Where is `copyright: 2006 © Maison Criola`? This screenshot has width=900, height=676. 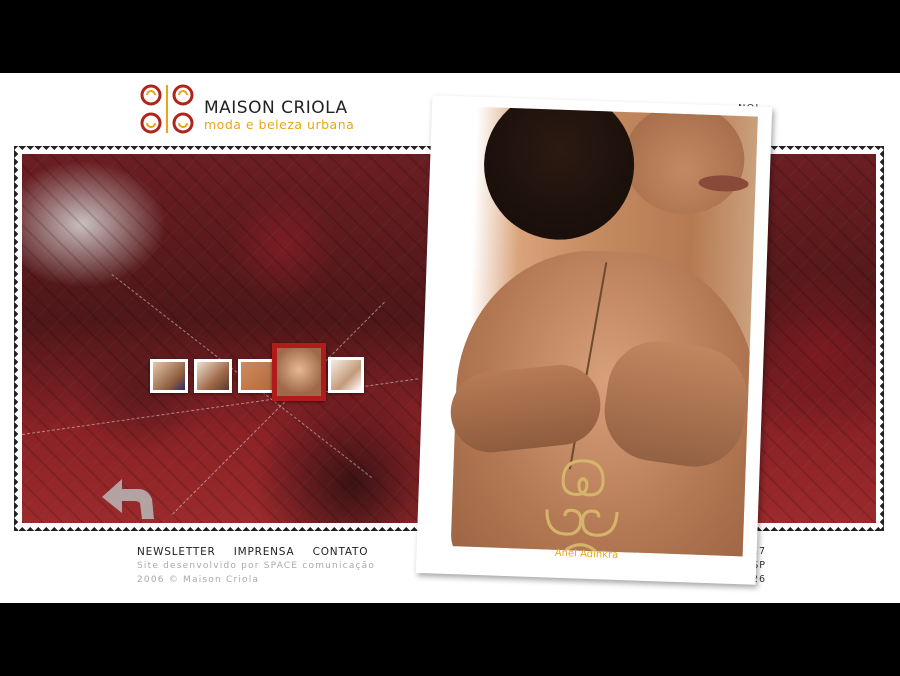 copyright: 2006 © Maison Criola is located at coordinates (198, 580).